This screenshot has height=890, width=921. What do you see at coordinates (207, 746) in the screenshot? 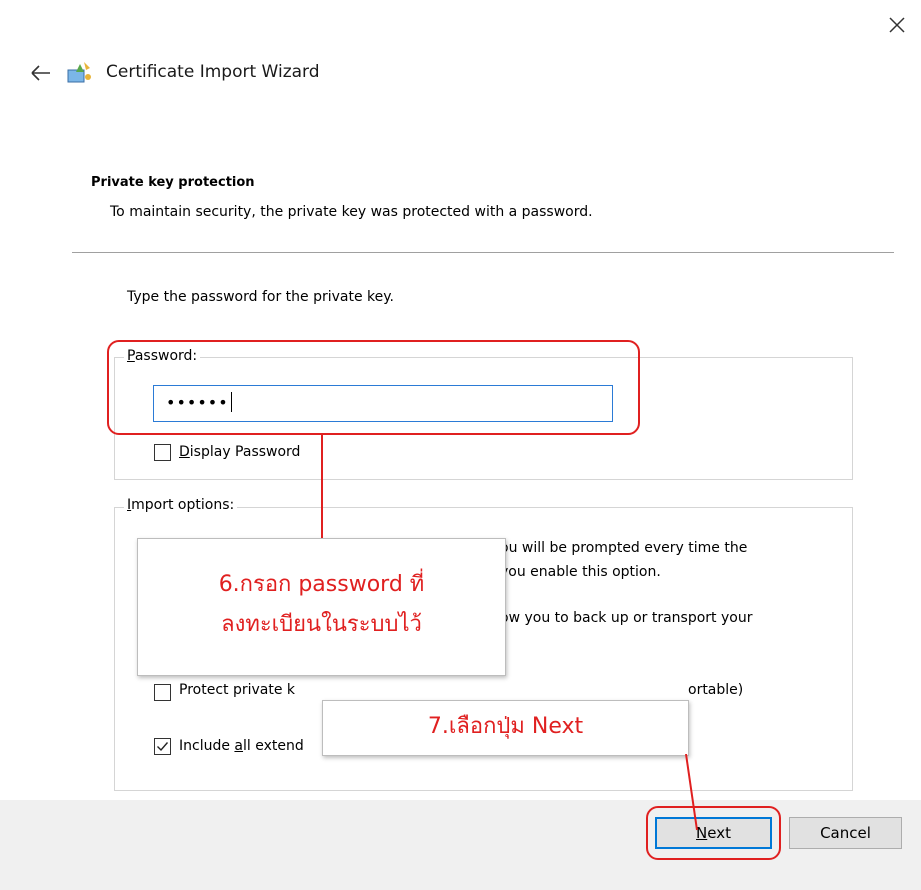
I see `include-label-before: Include` at bounding box center [207, 746].